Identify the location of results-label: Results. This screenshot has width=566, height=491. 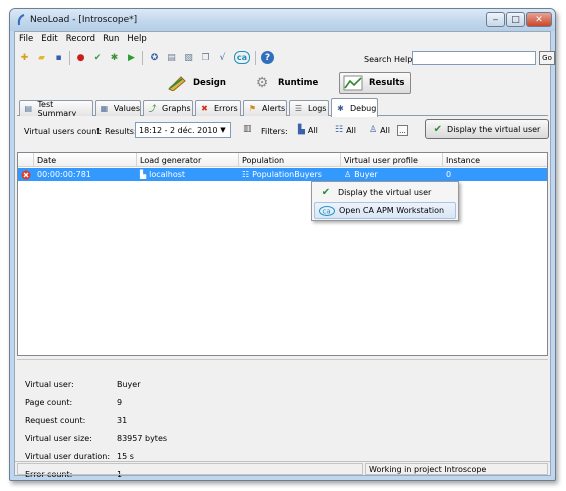
(387, 83).